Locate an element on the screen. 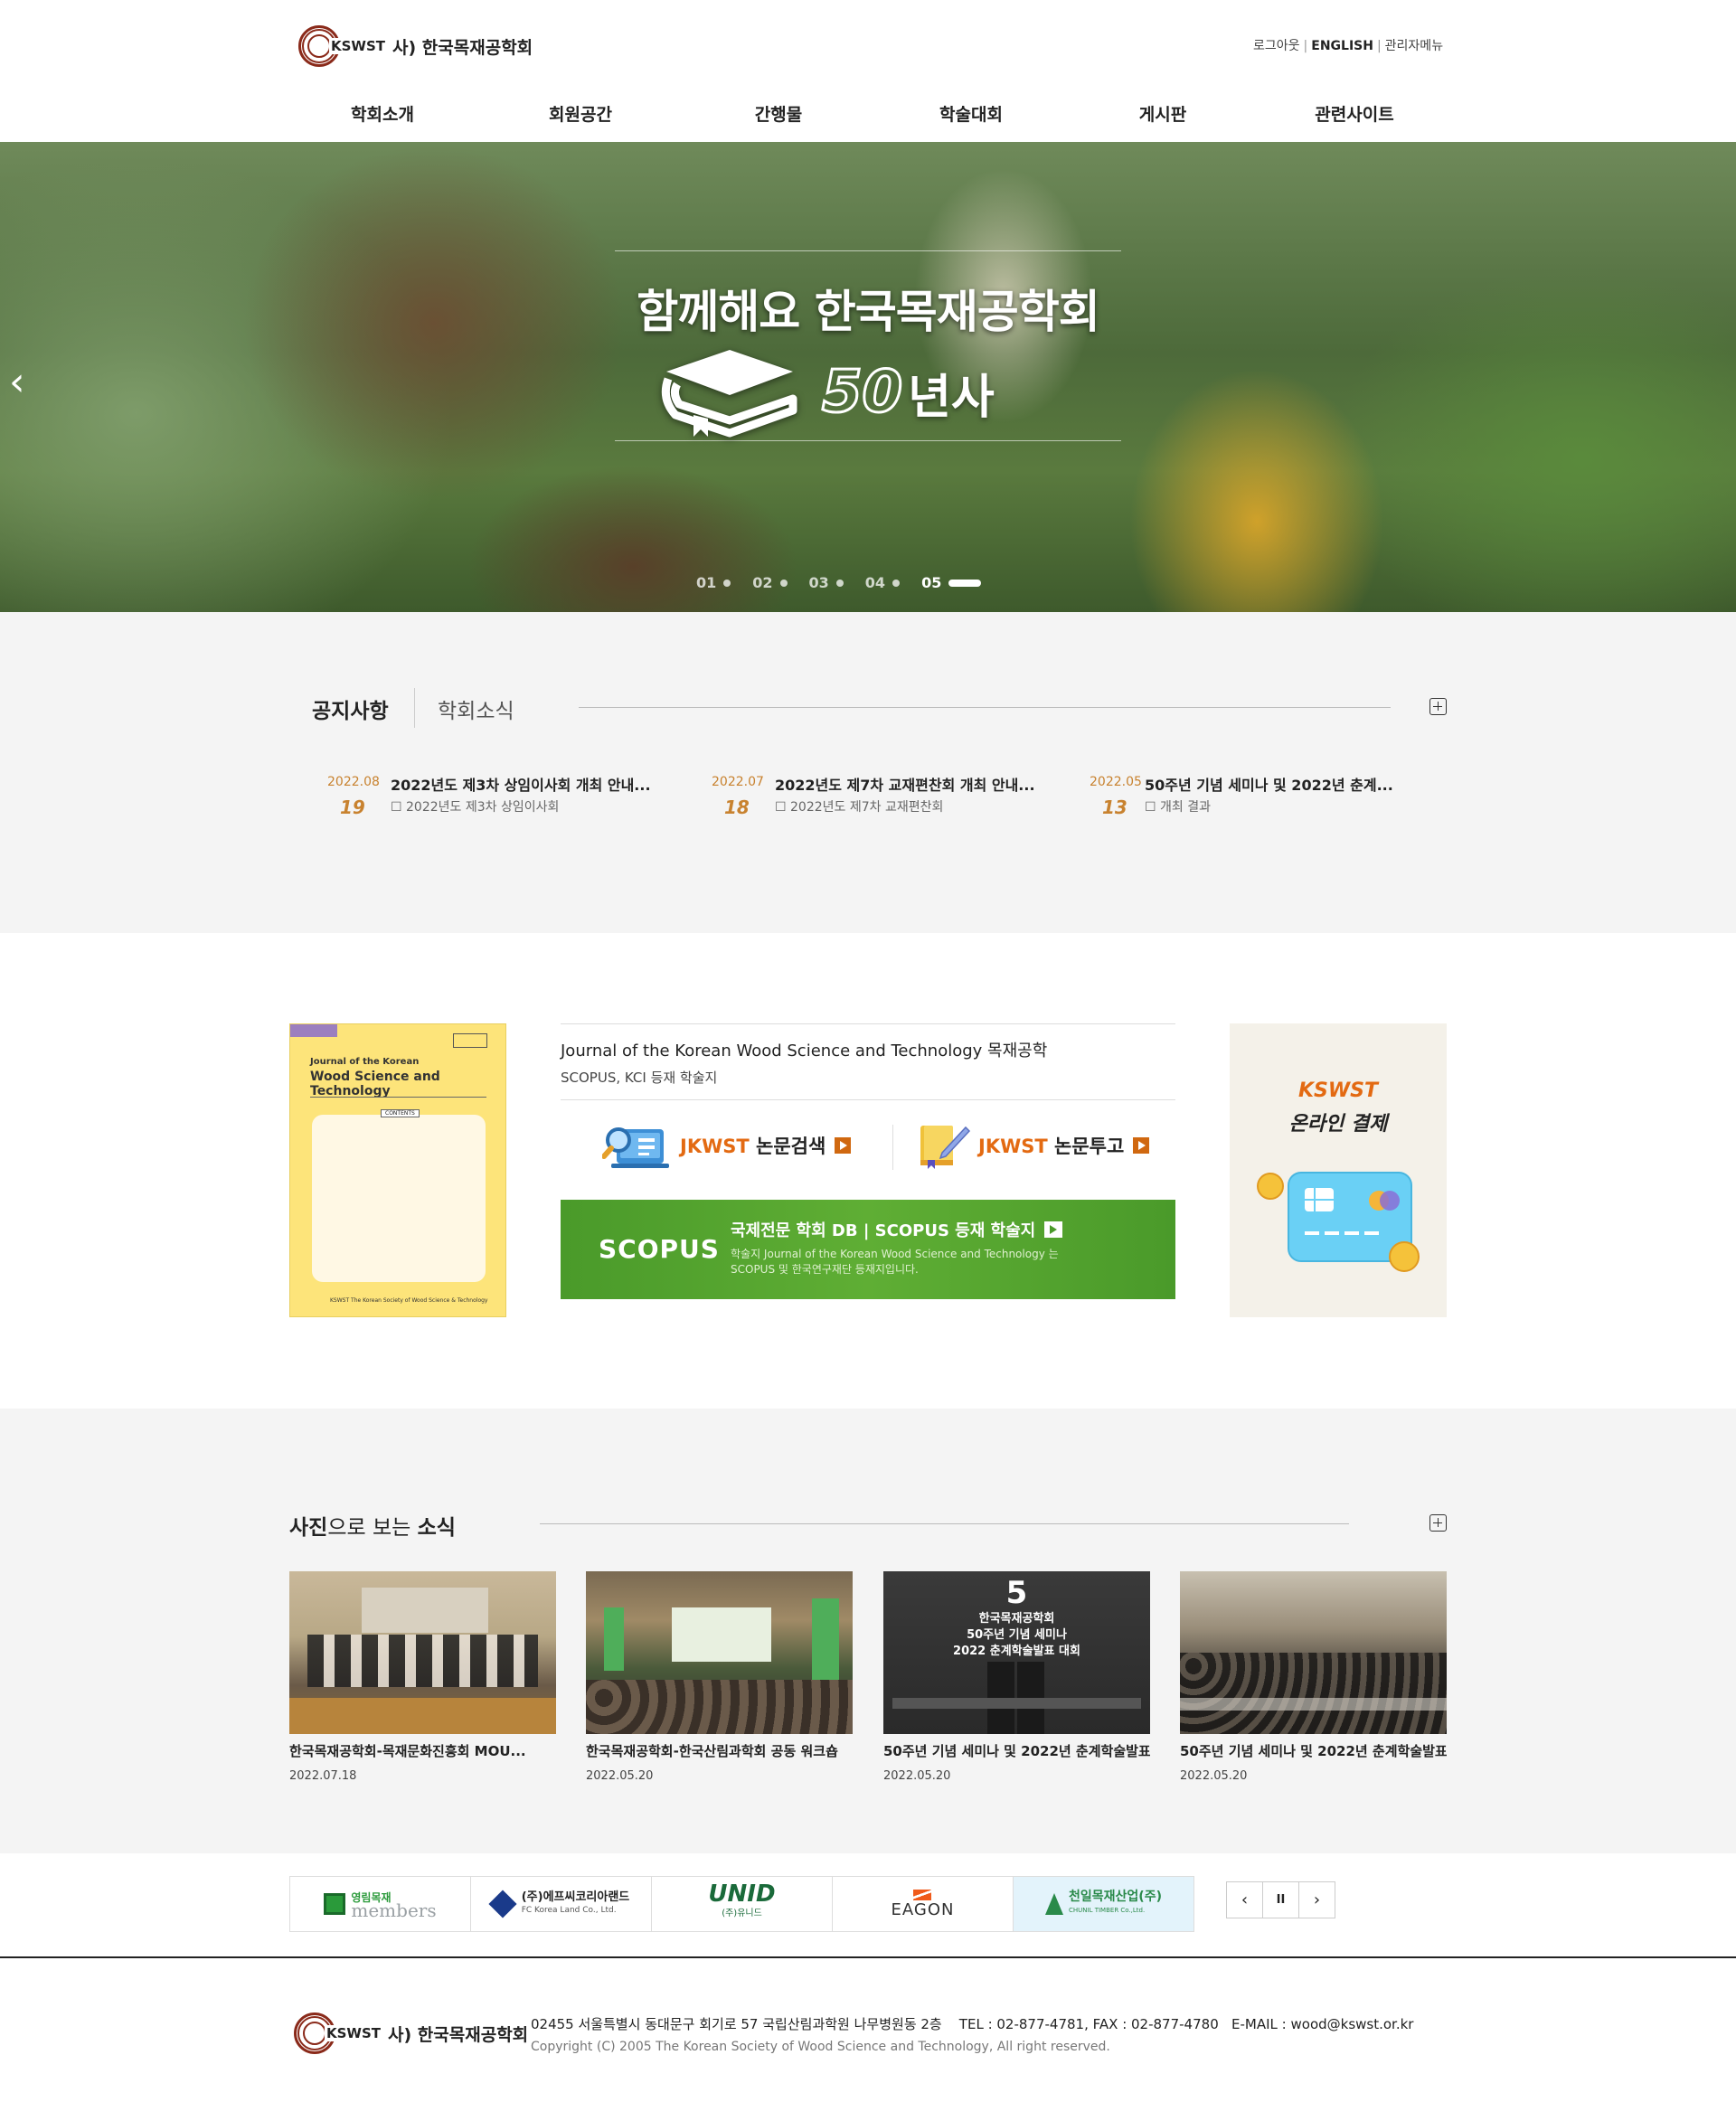  tab-society-news: 학회소식 is located at coordinates (476, 708).